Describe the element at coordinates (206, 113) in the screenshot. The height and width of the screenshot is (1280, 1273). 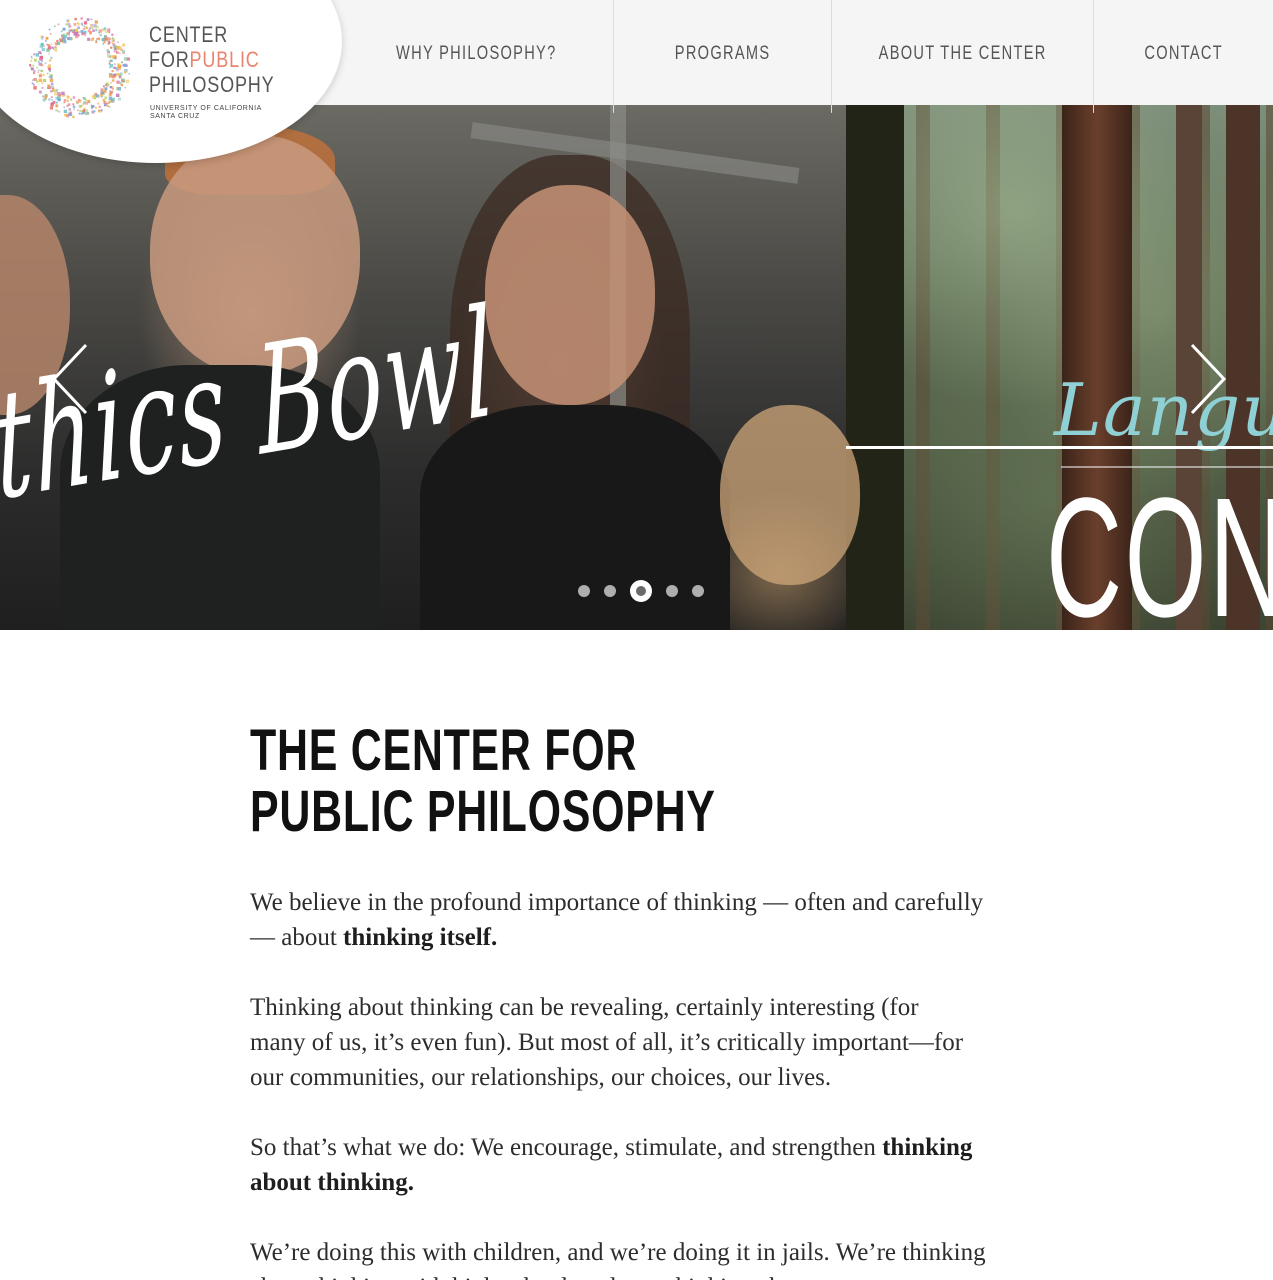
I see `logo-university-label: UNIVERSITY OF CALIFORNIA SANTA CRUZ` at that location.